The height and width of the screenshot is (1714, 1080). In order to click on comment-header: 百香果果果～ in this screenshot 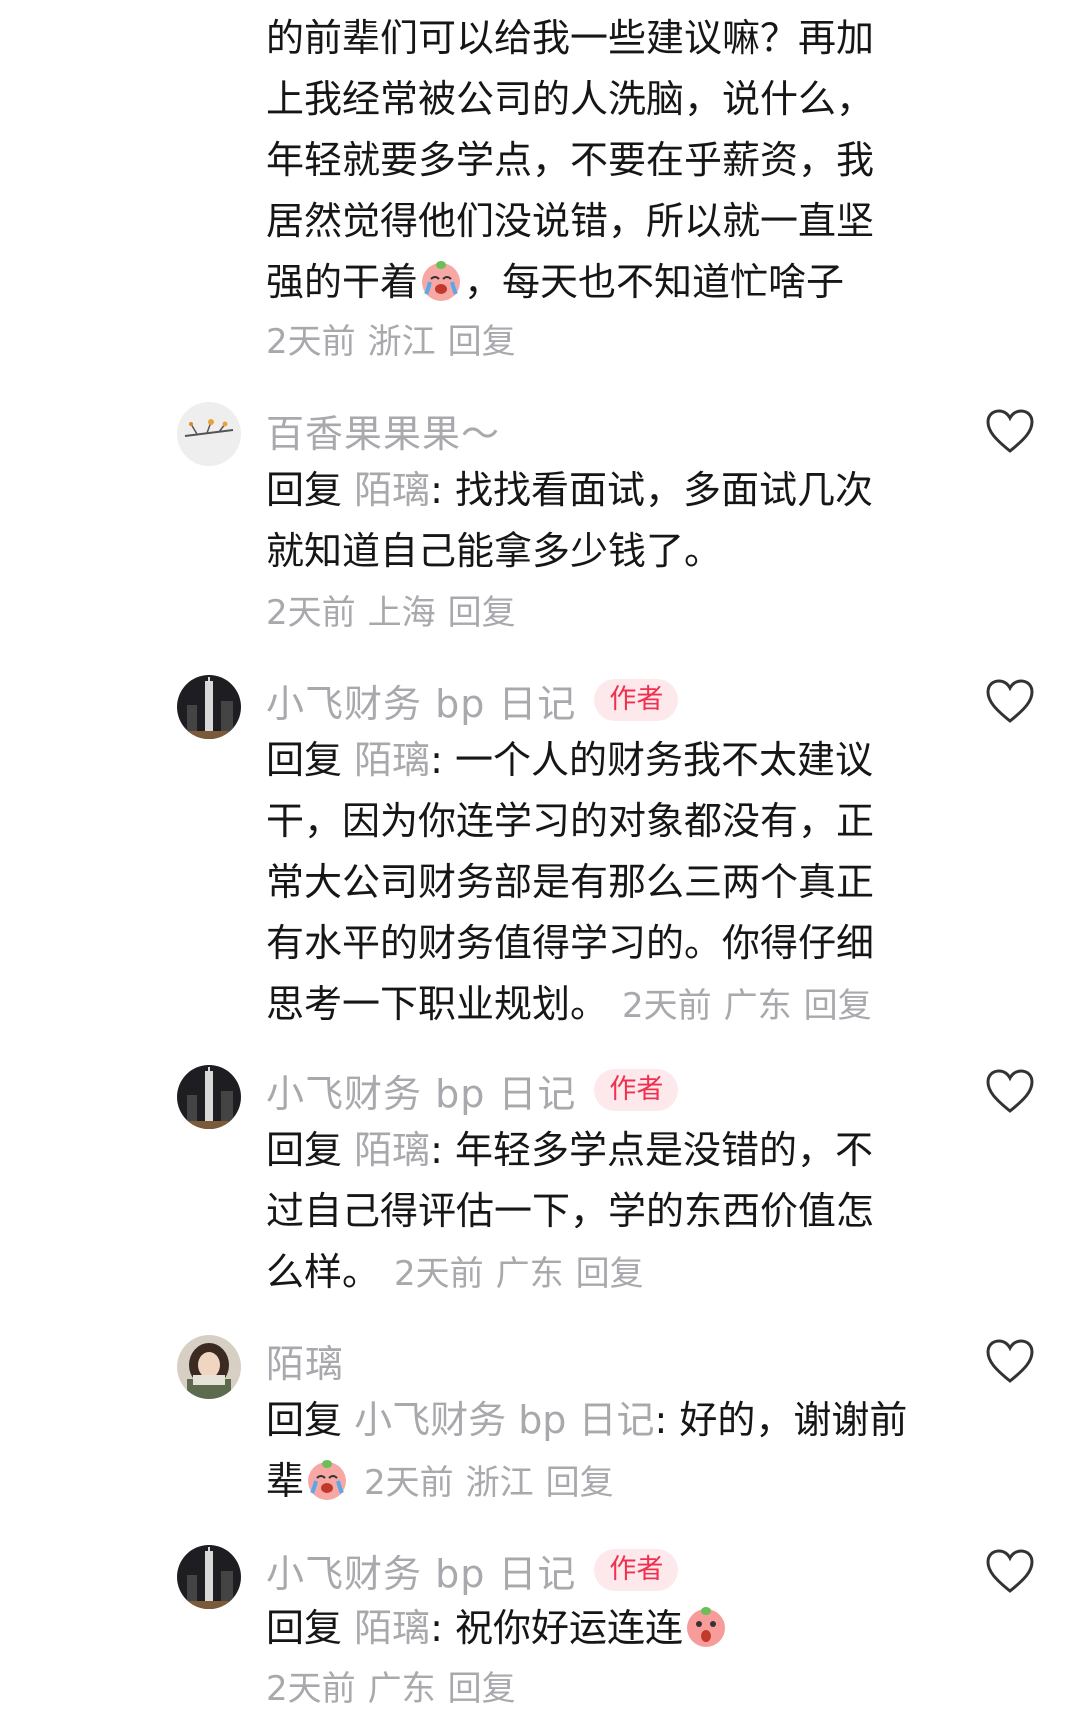, I will do `click(383, 430)`.